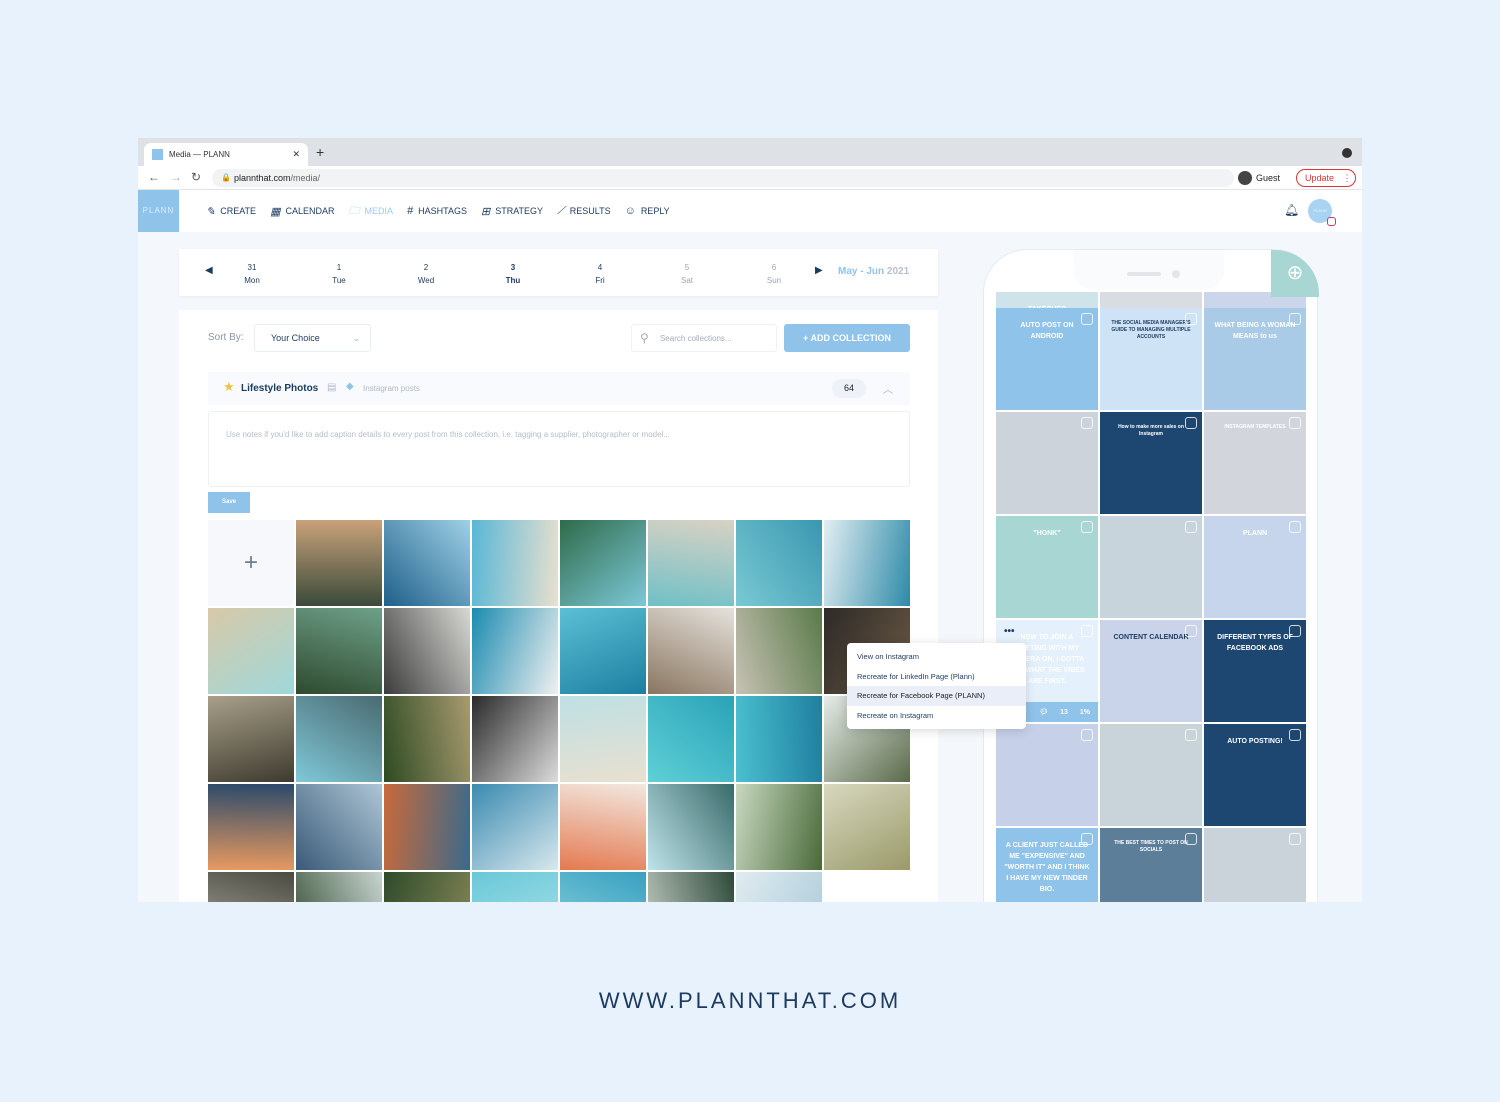  Describe the element at coordinates (1255, 775) in the screenshot. I see `feed-post: AUTO POSTING!` at that location.